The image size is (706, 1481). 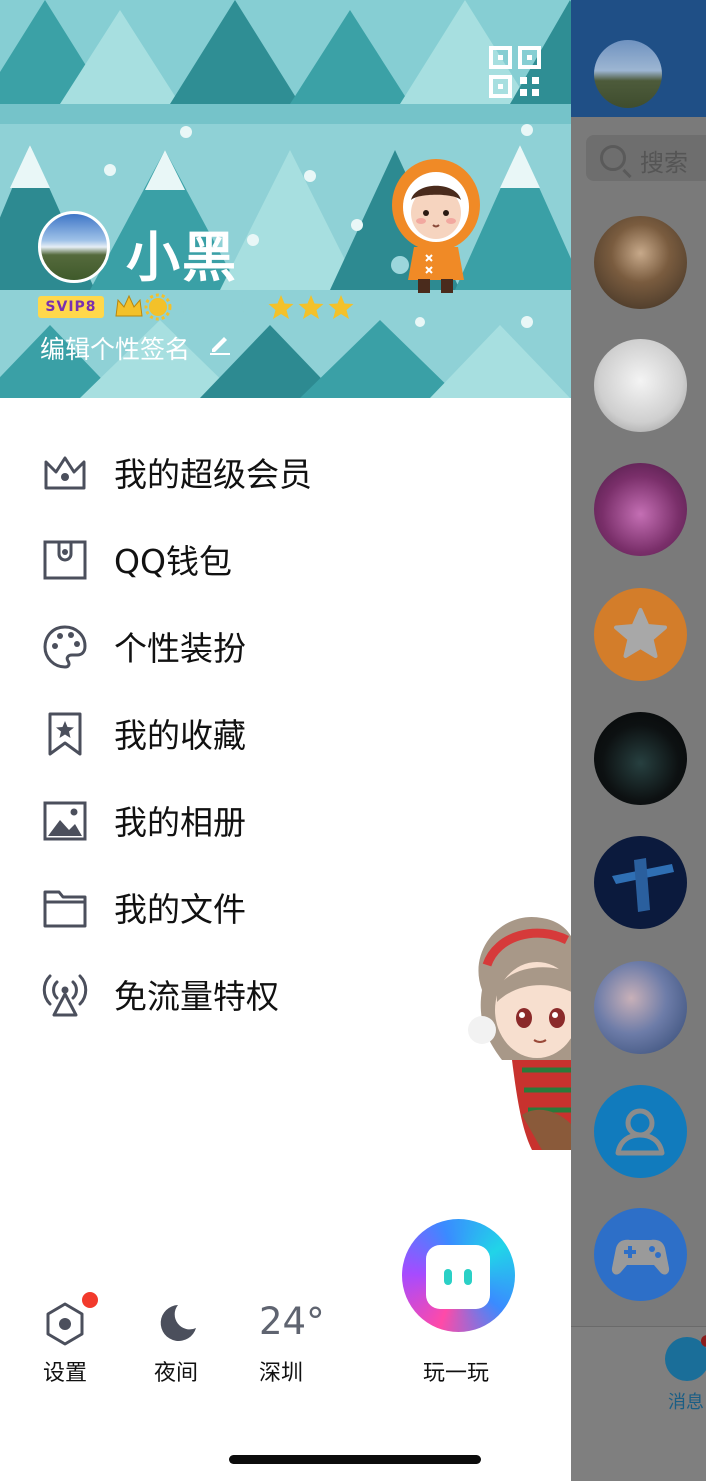 What do you see at coordinates (173, 561) in the screenshot?
I see `menu-item-label: QQ钱包` at bounding box center [173, 561].